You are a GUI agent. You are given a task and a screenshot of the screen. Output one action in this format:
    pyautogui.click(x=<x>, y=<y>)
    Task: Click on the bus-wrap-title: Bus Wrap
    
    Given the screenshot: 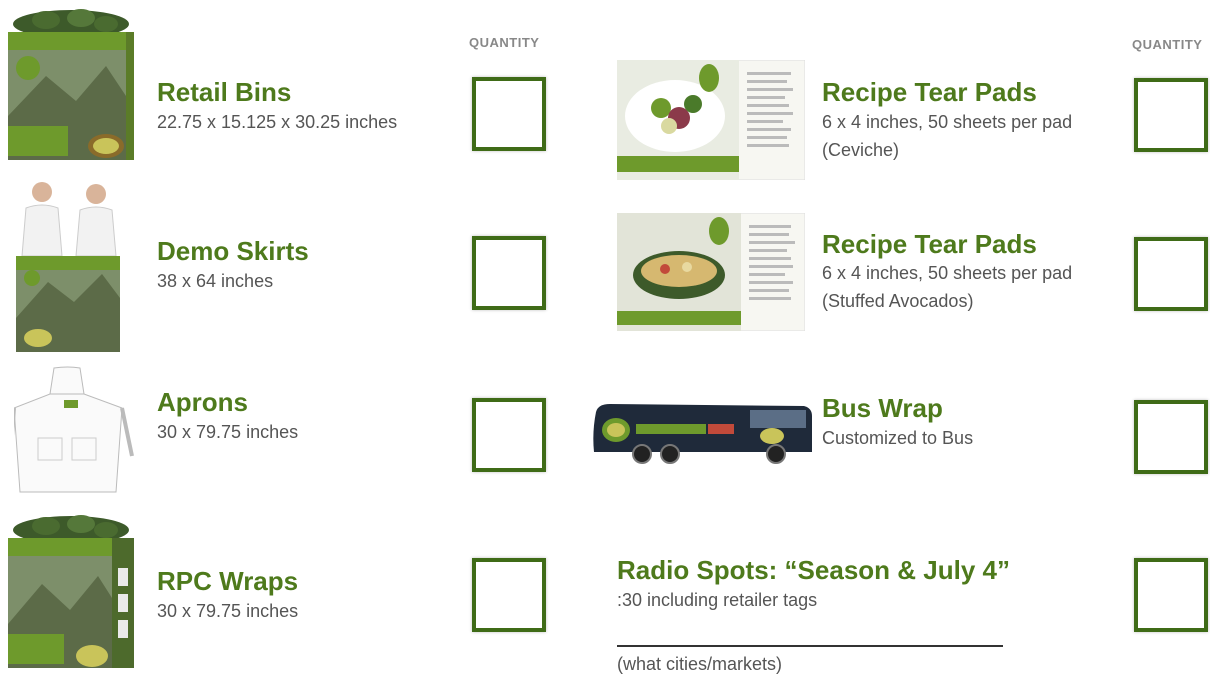 What is the action you would take?
    pyautogui.click(x=882, y=408)
    